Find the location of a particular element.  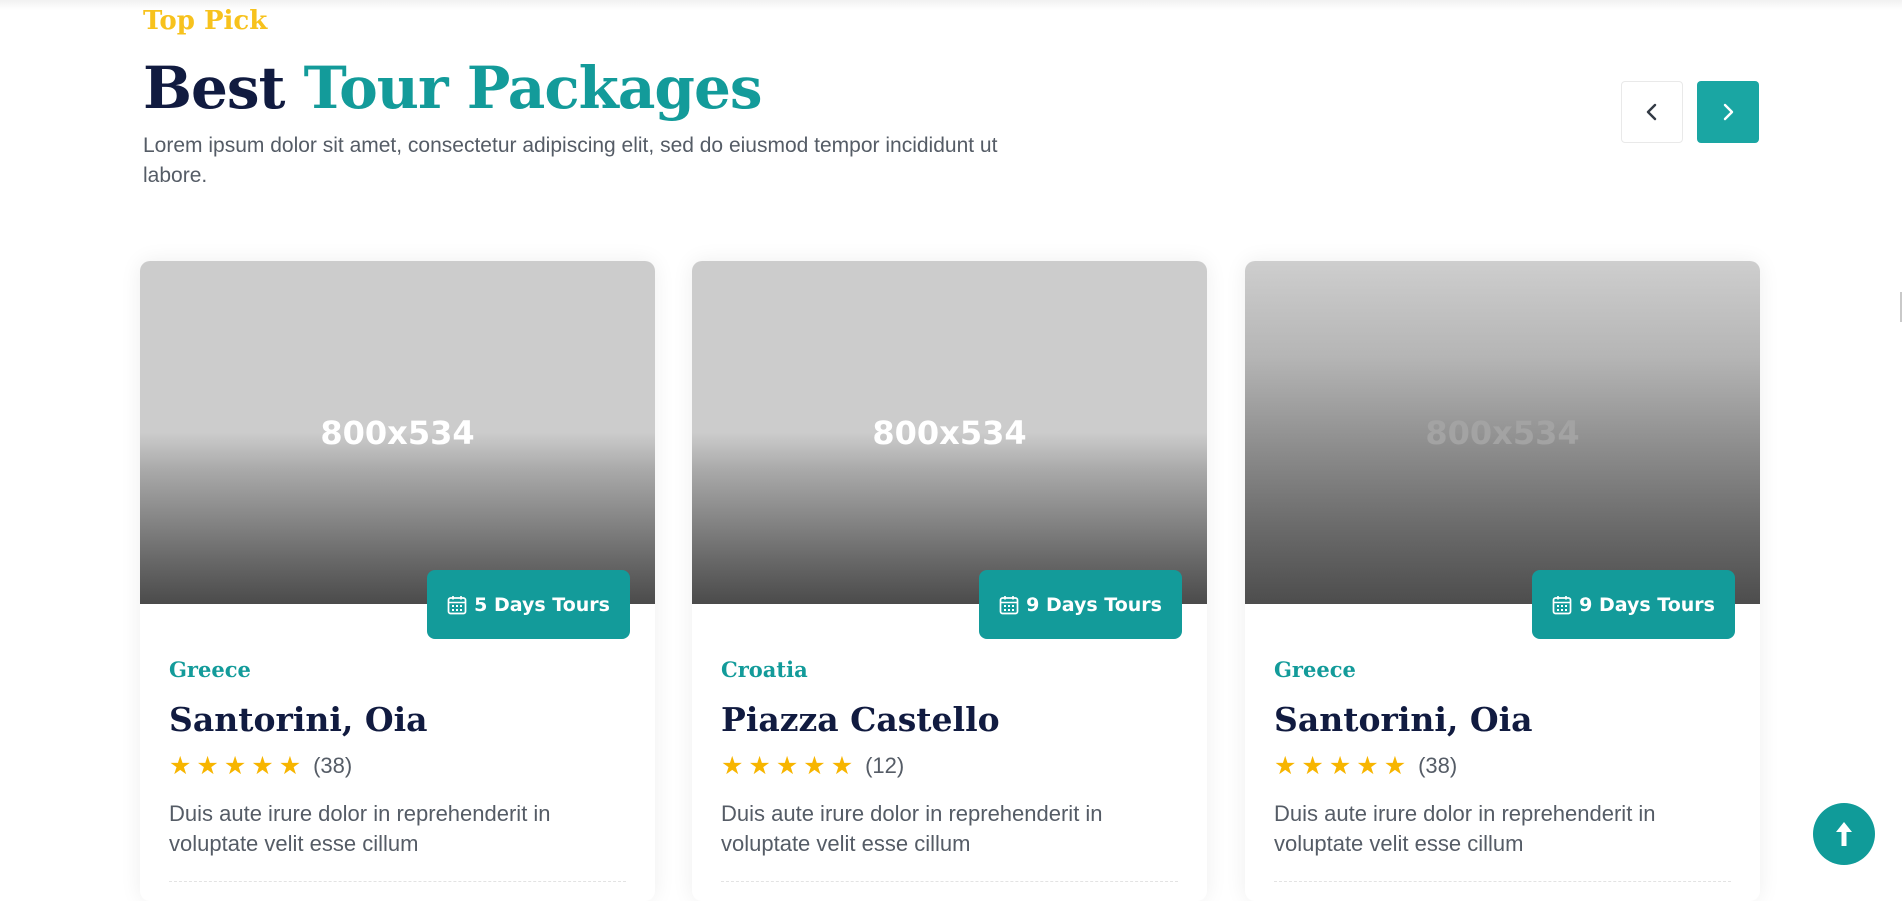

carousel-prev-button is located at coordinates (1652, 112).